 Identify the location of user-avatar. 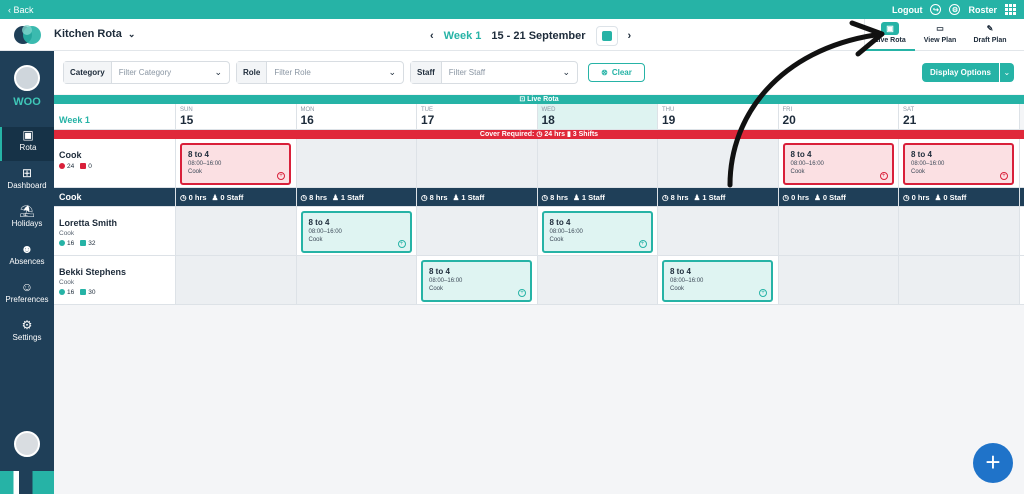
(27, 444).